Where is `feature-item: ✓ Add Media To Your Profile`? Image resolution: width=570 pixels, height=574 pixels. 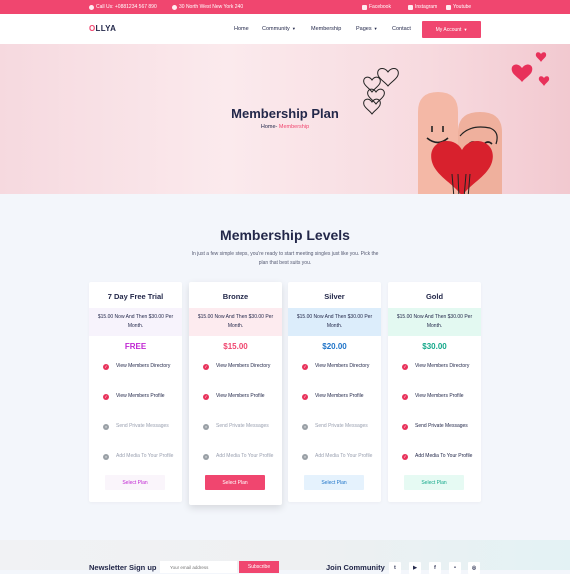
feature-item: ✓ Add Media To Your Profile is located at coordinates (439, 456).